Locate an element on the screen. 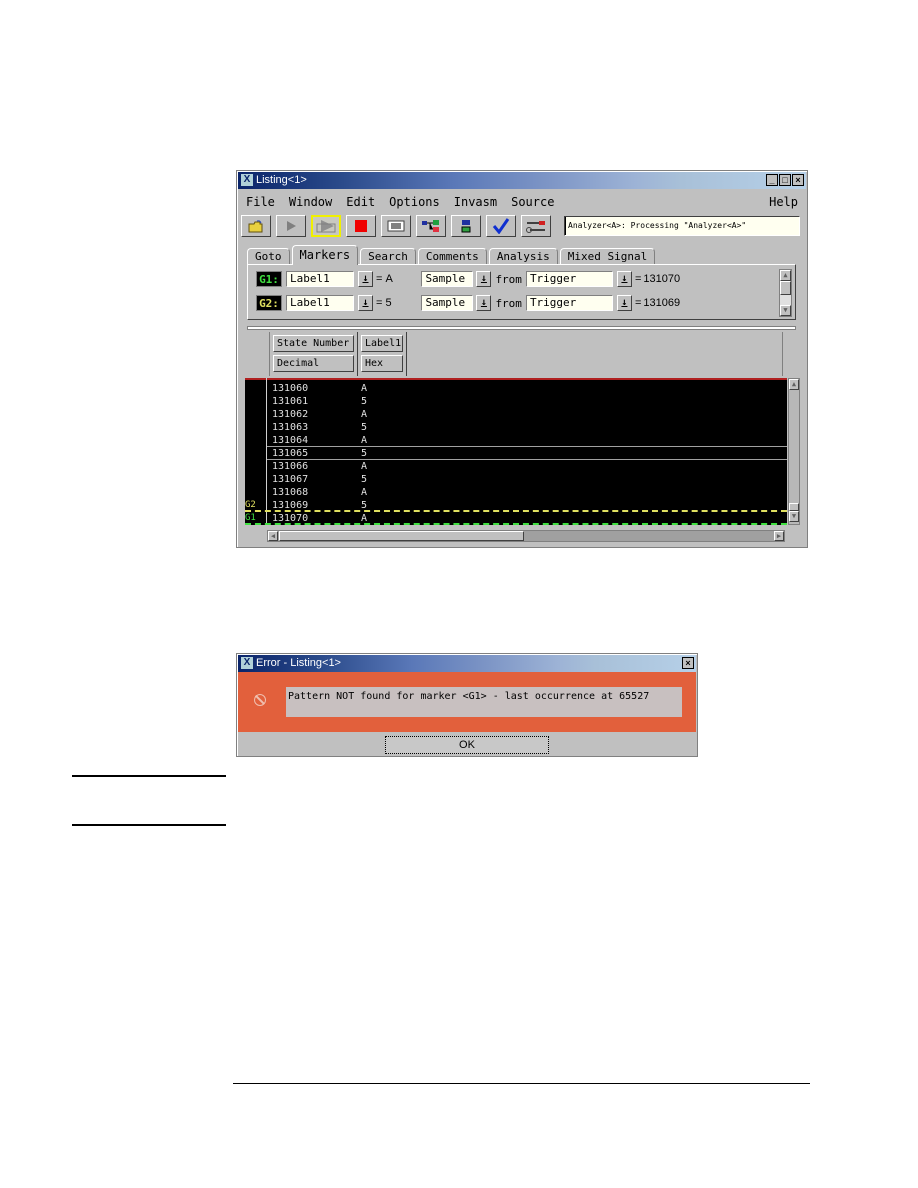 This screenshot has height=1188, width=918. open-button is located at coordinates (256, 226).